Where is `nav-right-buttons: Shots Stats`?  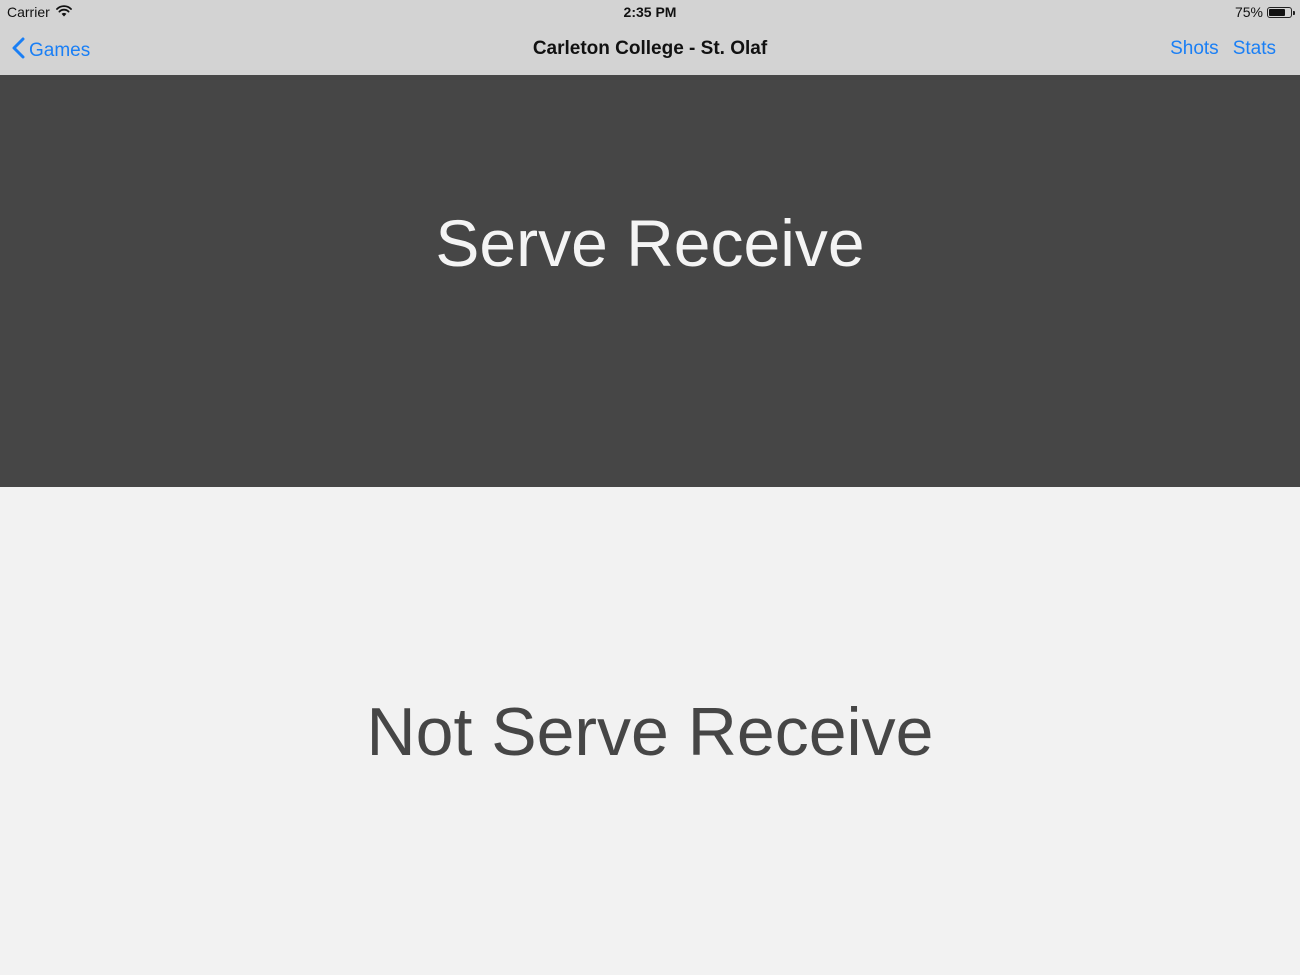
nav-right-buttons: Shots Stats is located at coordinates (1223, 49).